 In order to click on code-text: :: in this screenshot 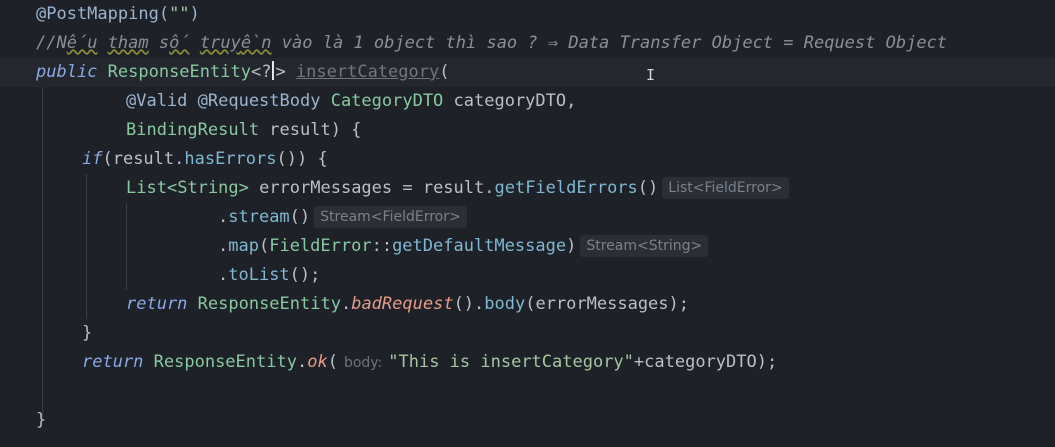, I will do `click(382, 246)`.